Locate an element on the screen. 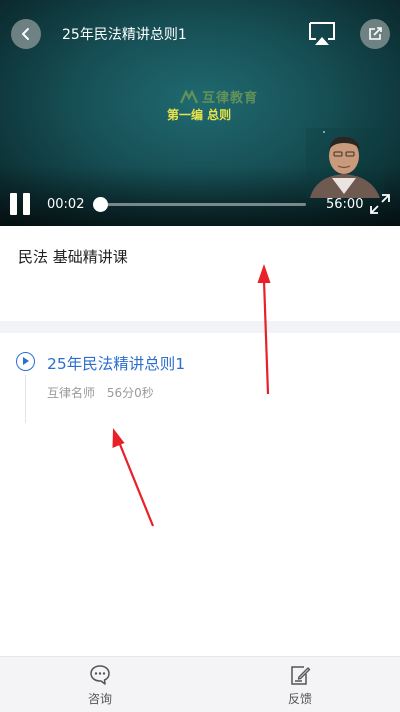 The height and width of the screenshot is (712, 400). current-time: 00:02 is located at coordinates (66, 204).